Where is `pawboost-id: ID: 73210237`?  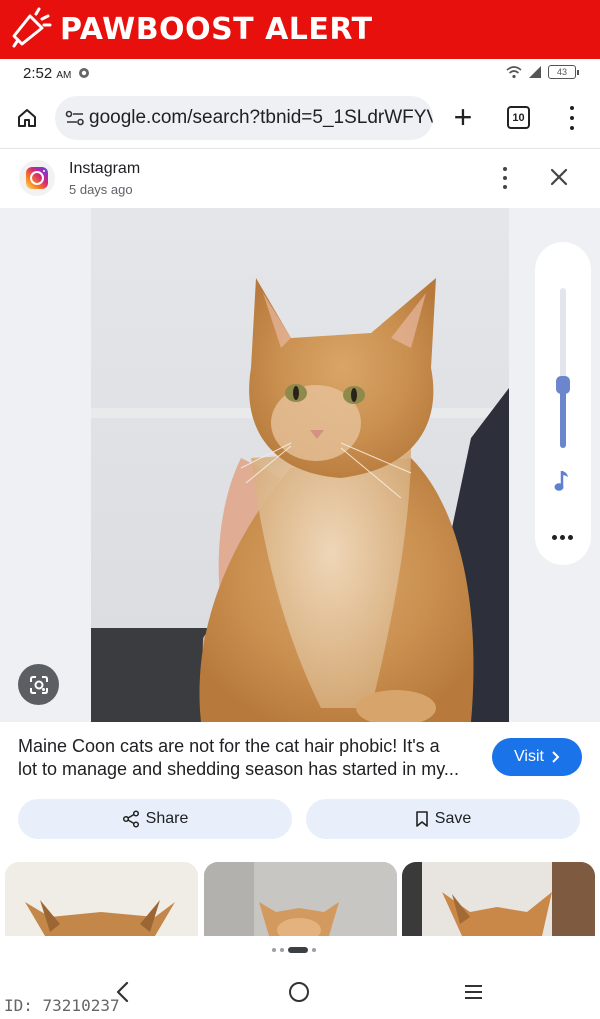 pawboost-id: ID: 73210237 is located at coordinates (62, 1005).